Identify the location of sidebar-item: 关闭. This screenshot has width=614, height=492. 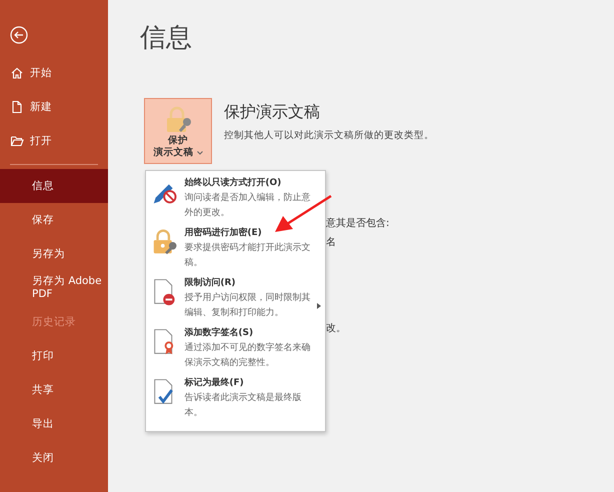
(54, 458).